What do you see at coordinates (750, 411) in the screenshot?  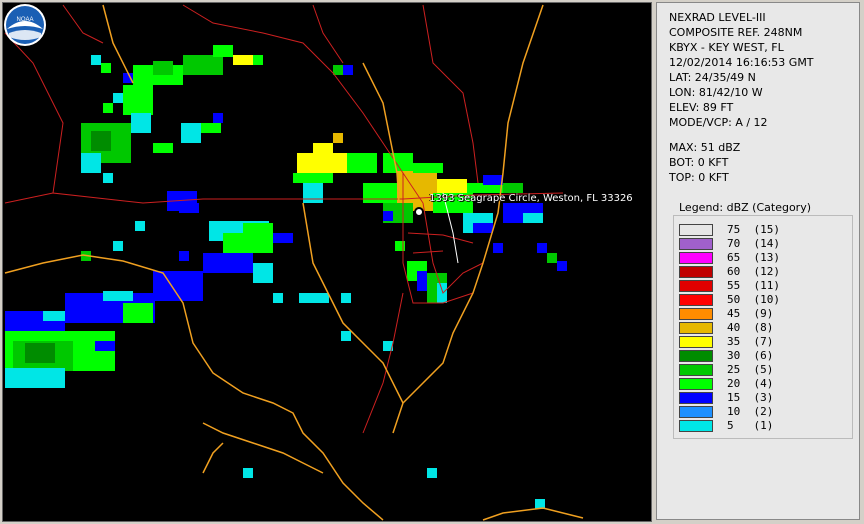 I see `legend-label: 10 (2)` at bounding box center [750, 411].